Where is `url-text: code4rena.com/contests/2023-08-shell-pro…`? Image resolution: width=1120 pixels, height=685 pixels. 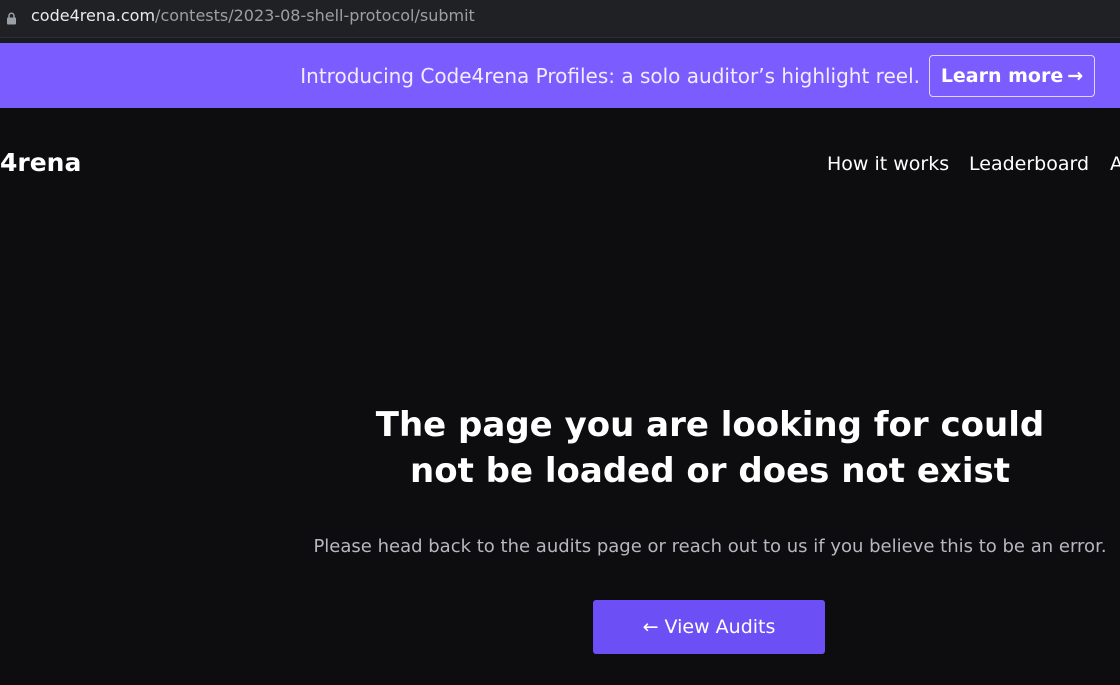
url-text: code4rena.com/contests/2023-08-shell-pro… is located at coordinates (253, 16).